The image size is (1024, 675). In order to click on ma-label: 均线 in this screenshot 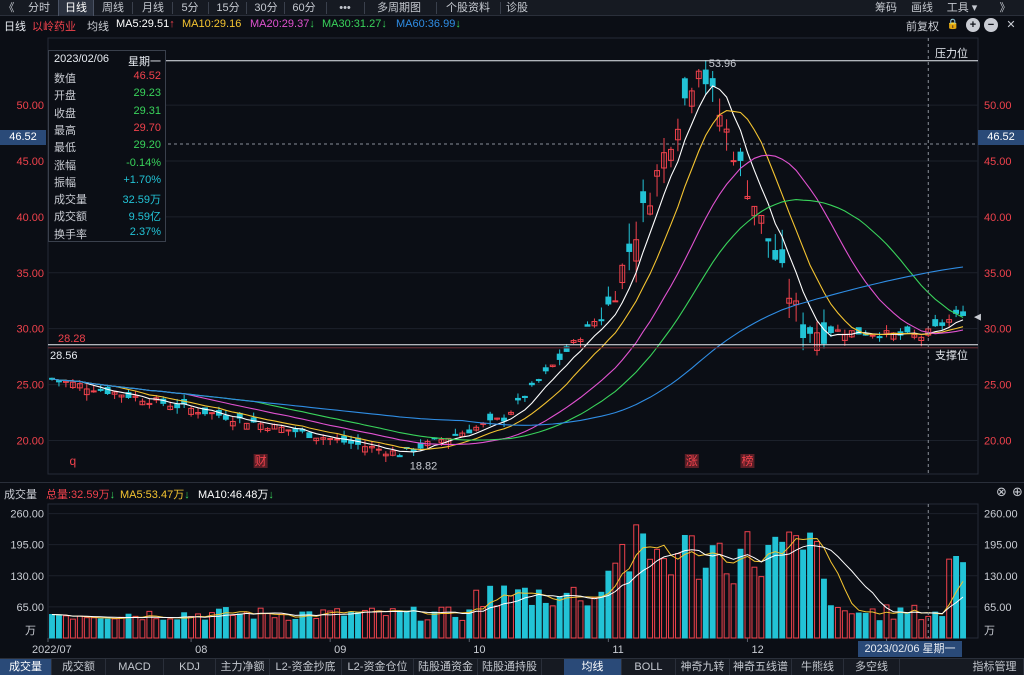, I will do `click(98, 26)`.